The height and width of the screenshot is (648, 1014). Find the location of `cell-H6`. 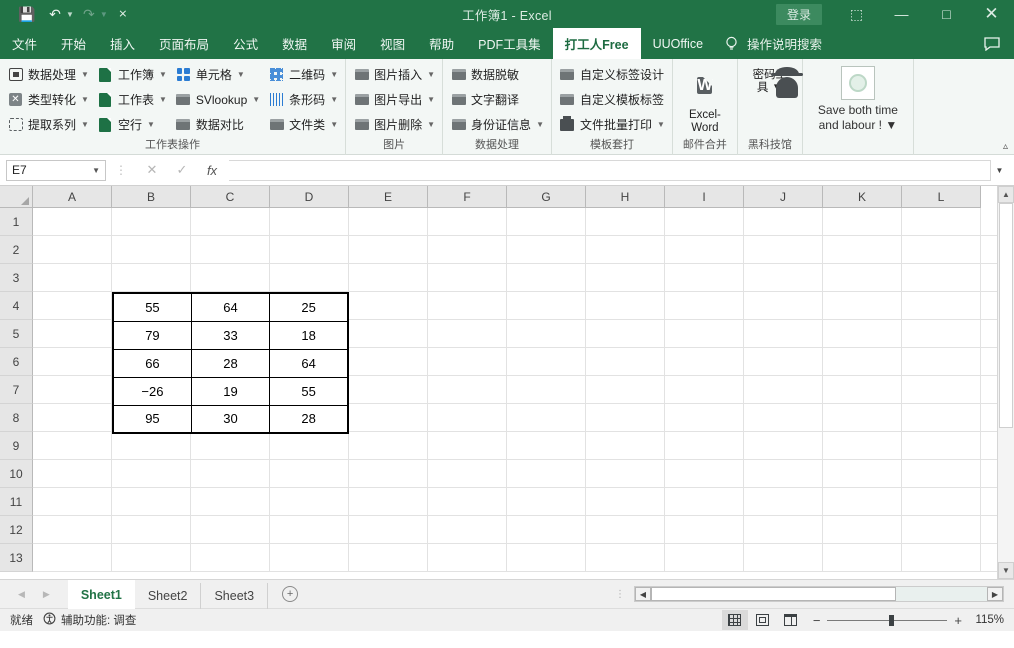

cell-H6 is located at coordinates (625, 362).